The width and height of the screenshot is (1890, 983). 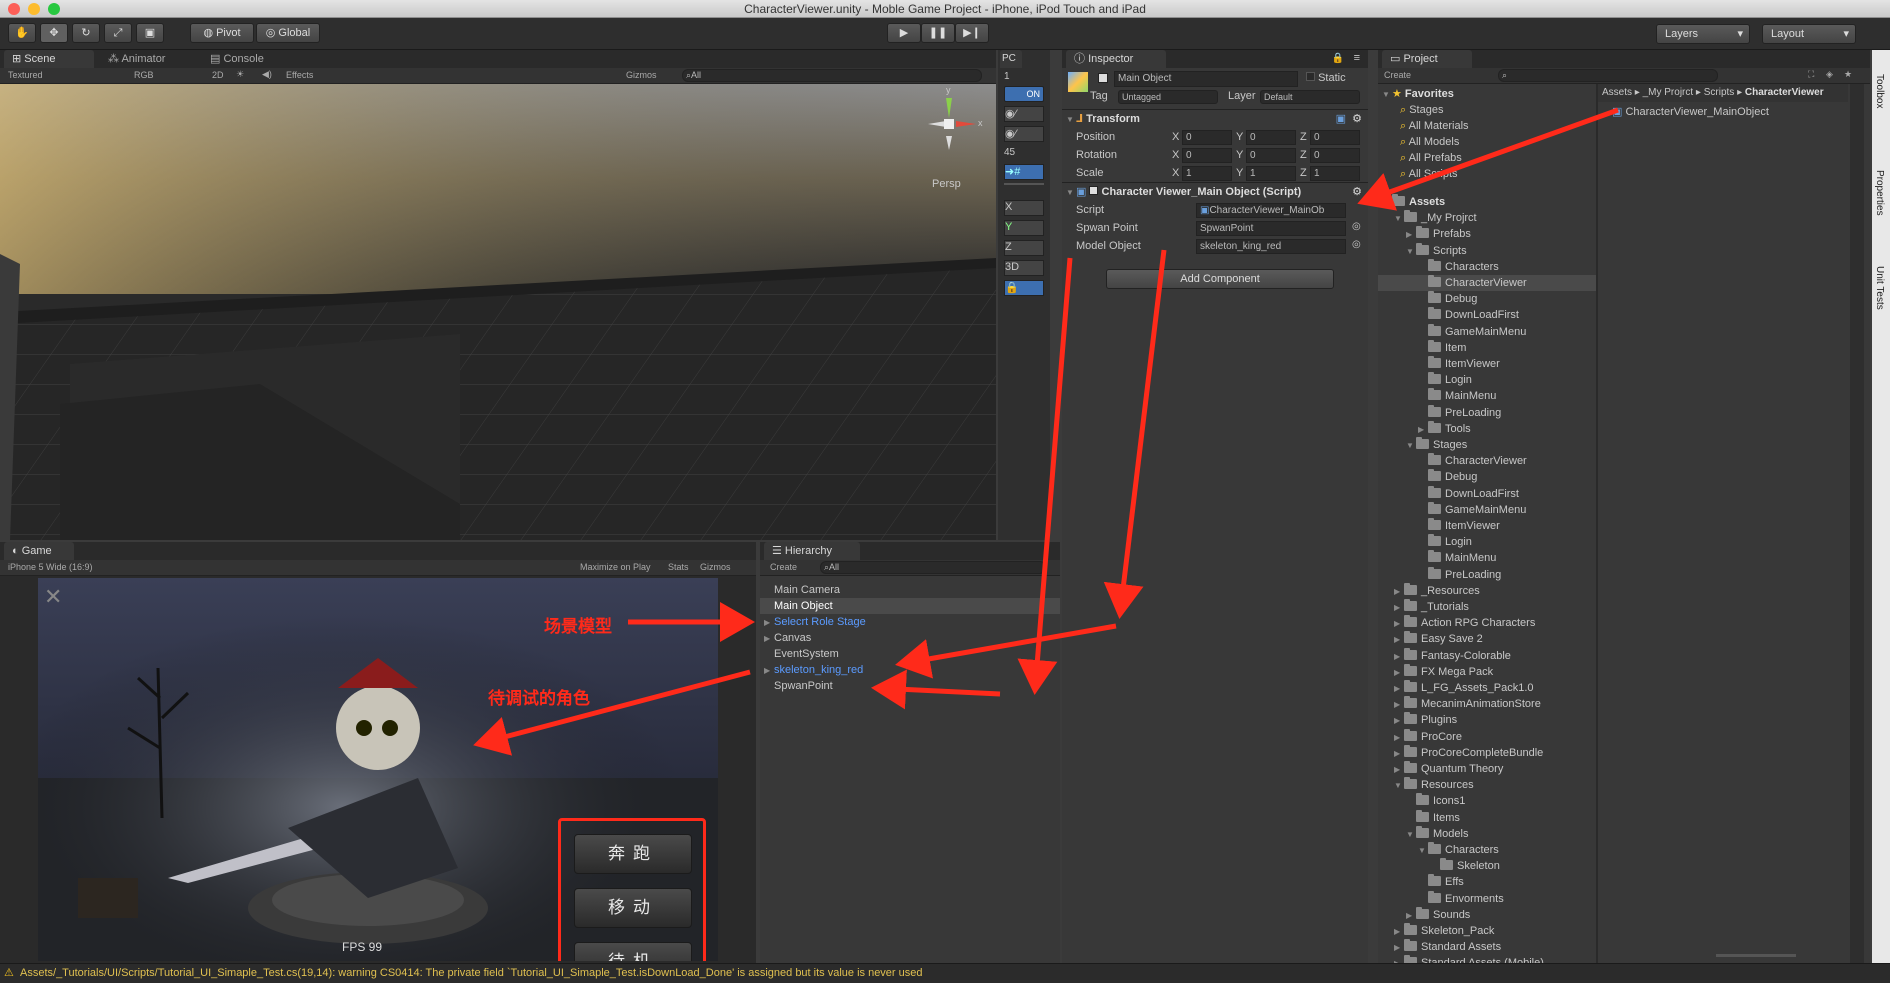 What do you see at coordinates (910, 590) in the screenshot?
I see `hierarchy-item: Main Camera` at bounding box center [910, 590].